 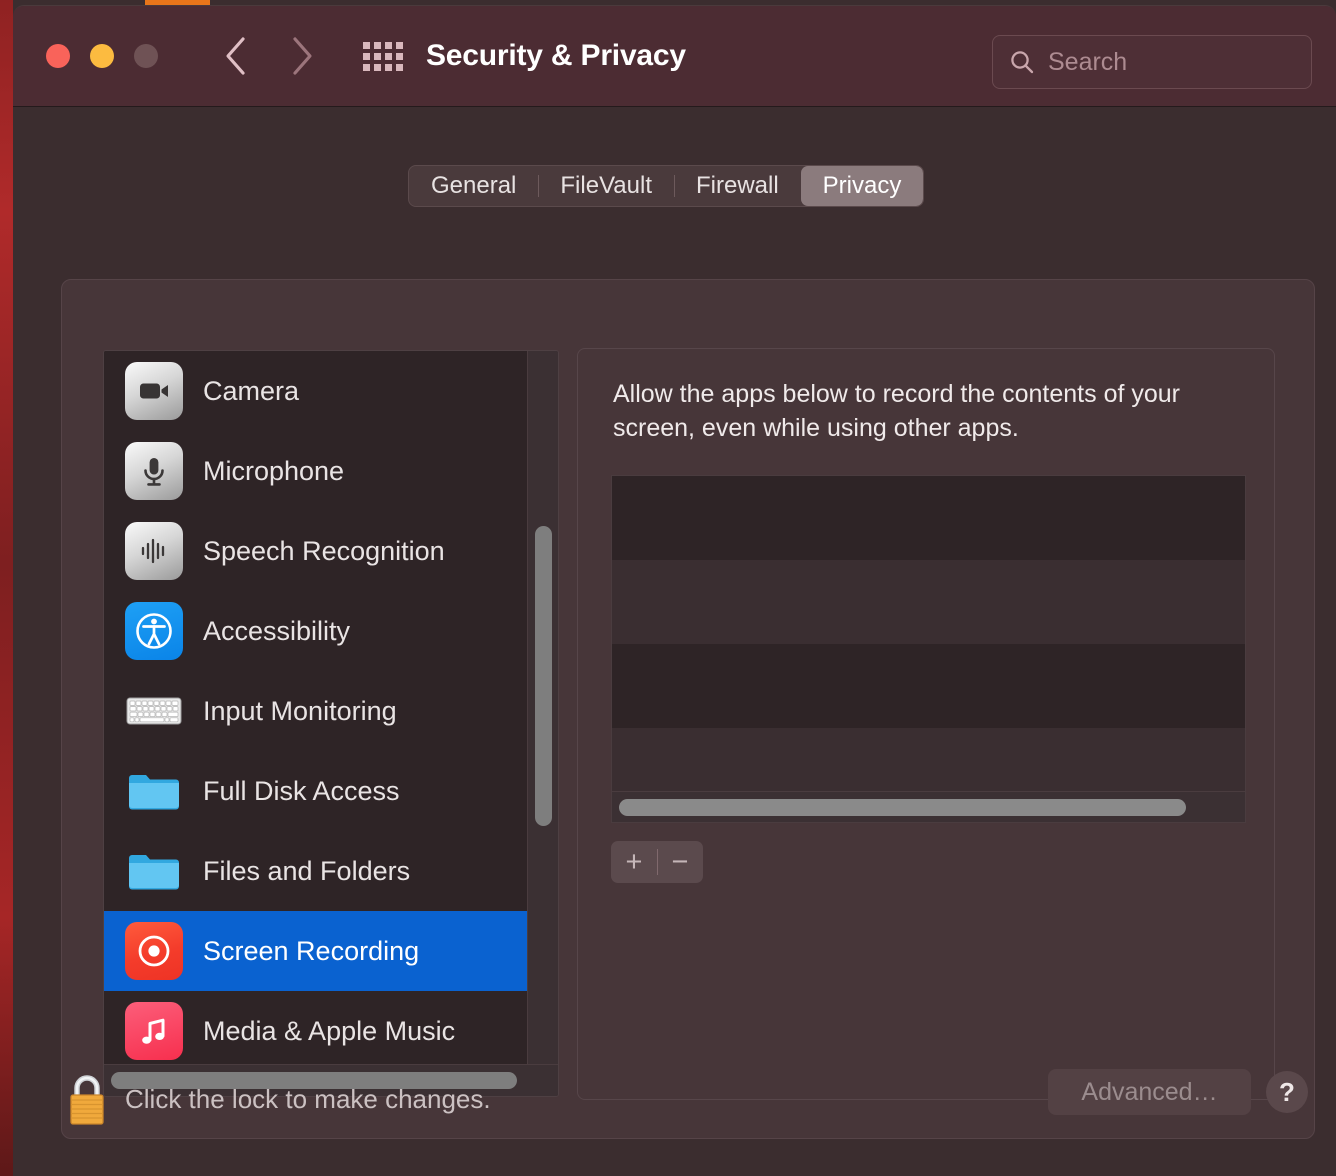 I want to click on back-button, so click(x=236, y=56).